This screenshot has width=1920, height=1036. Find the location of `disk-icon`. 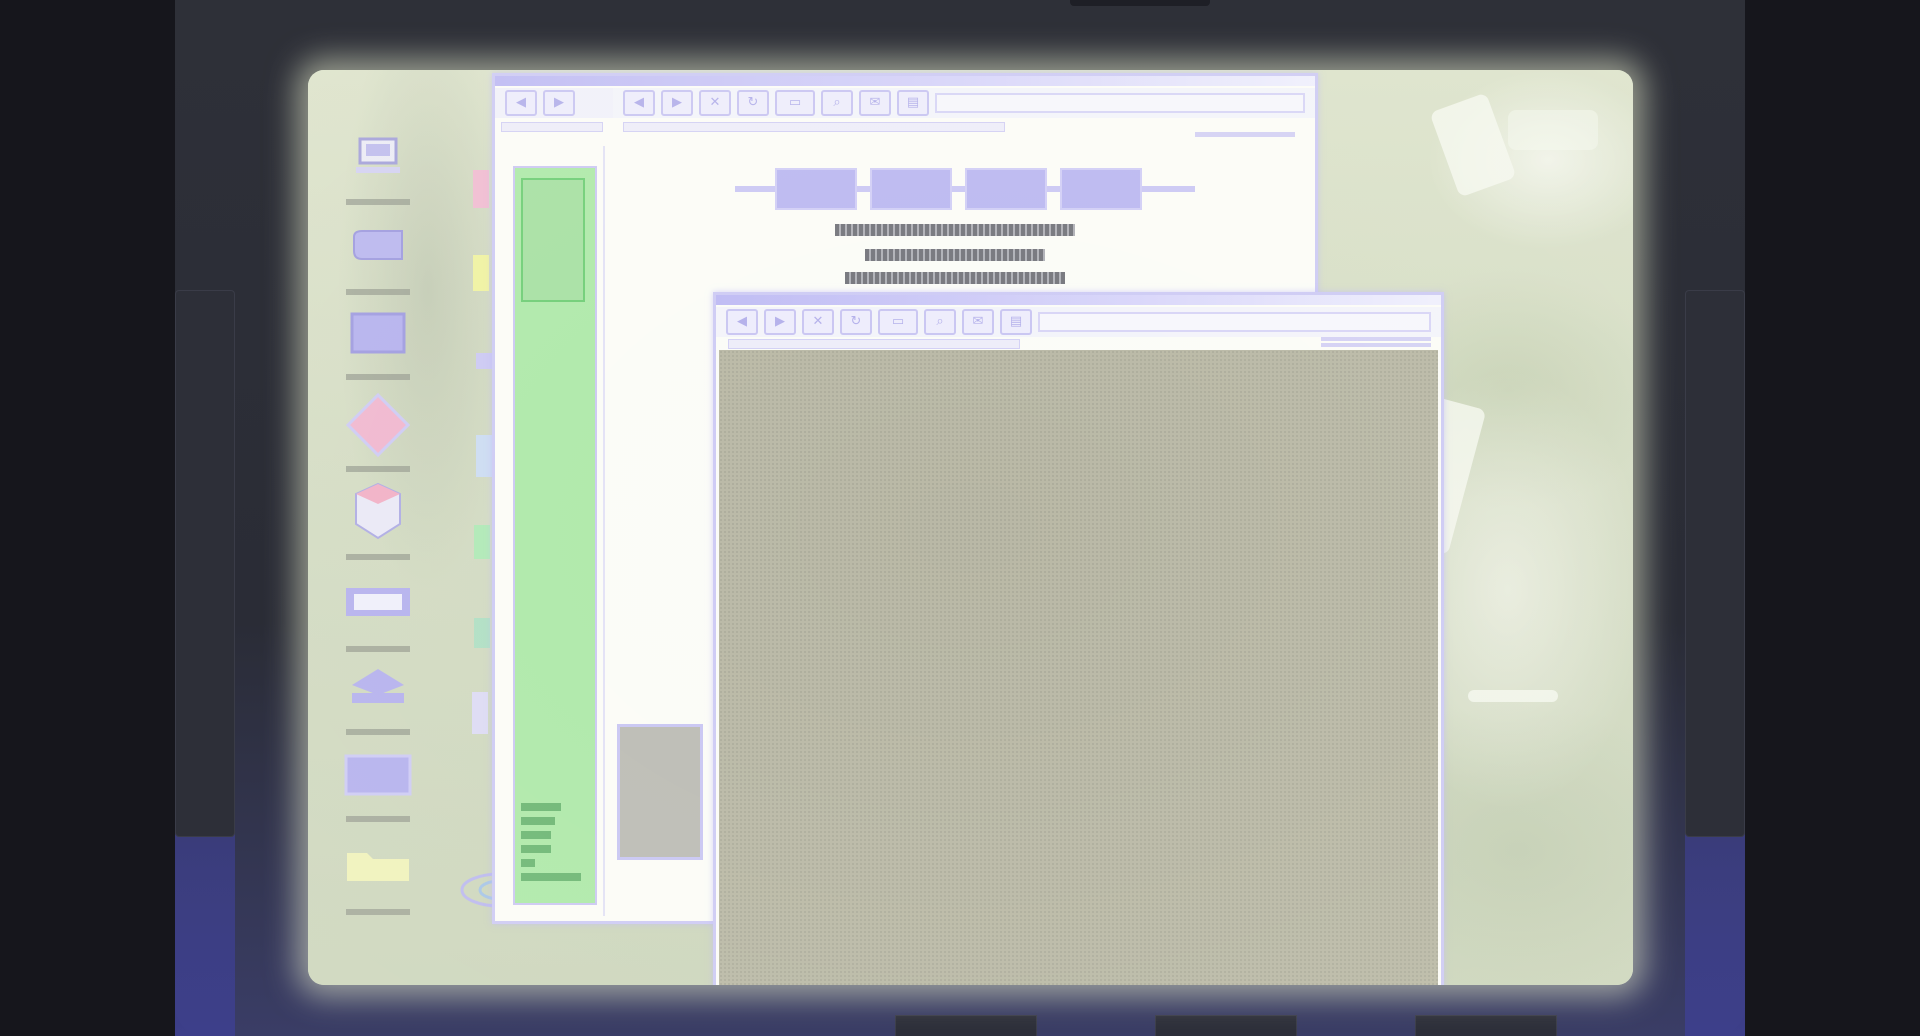

disk-icon is located at coordinates (378, 245).